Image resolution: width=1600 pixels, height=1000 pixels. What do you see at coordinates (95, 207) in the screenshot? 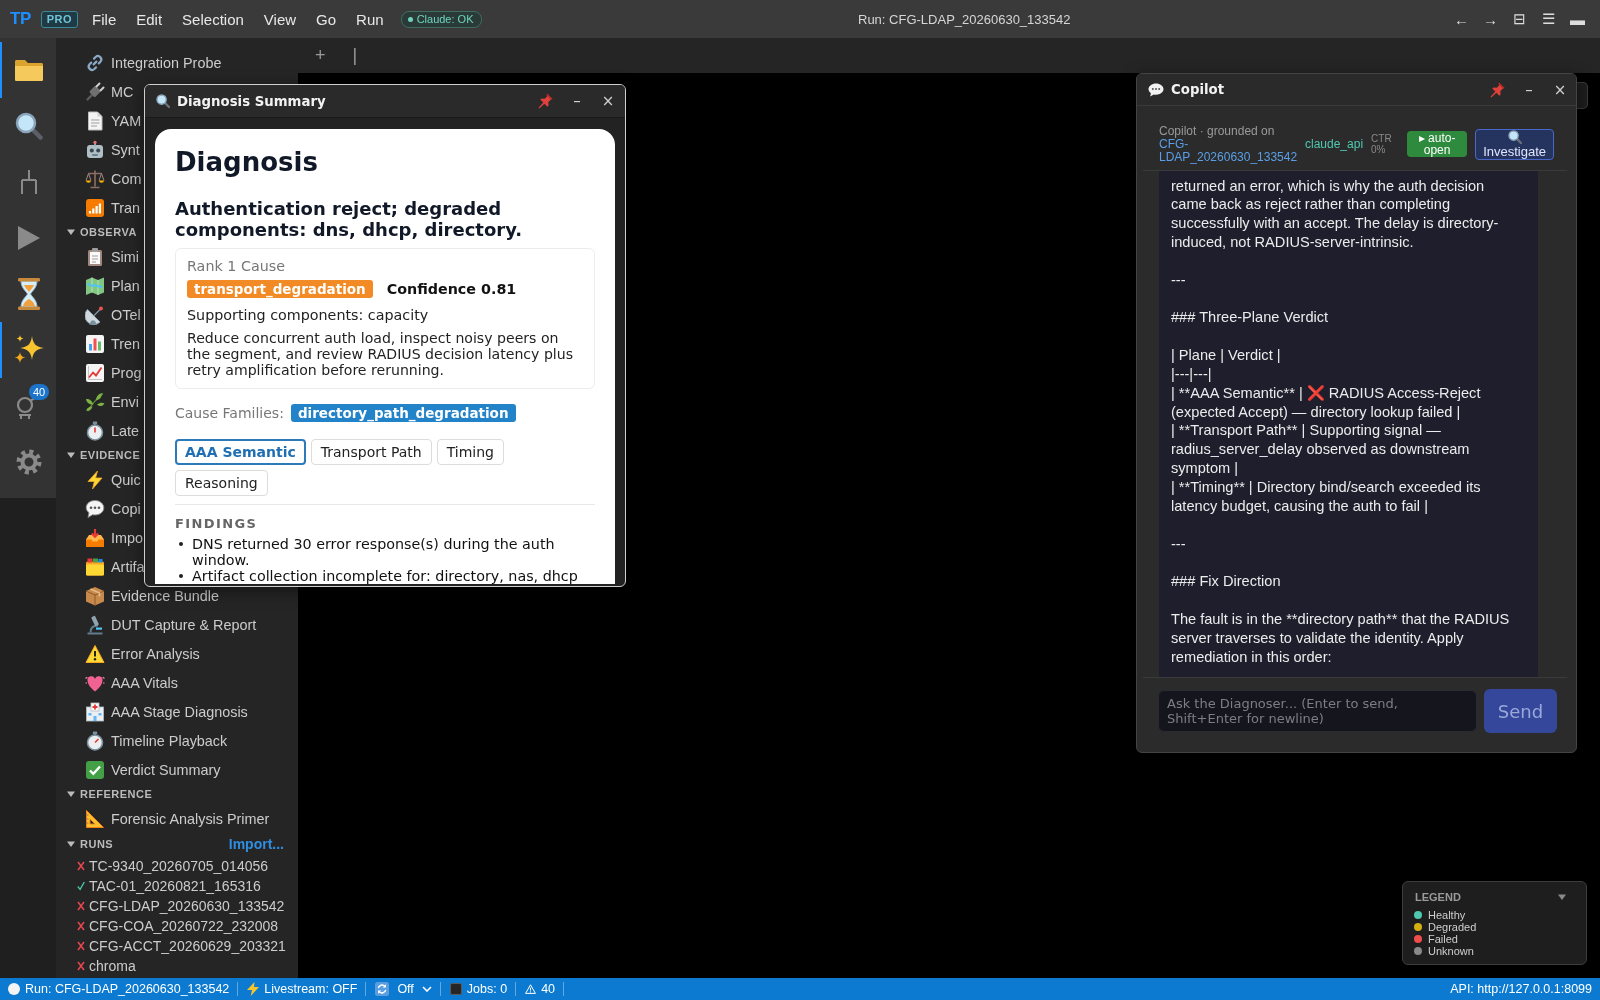
I see `signal-bars-icon` at bounding box center [95, 207].